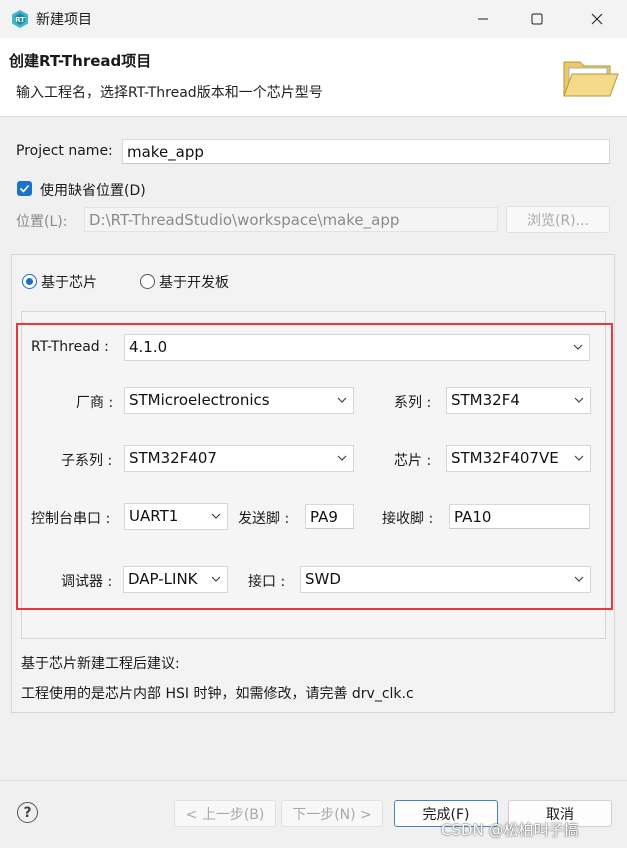  Describe the element at coordinates (80, 61) in the screenshot. I see `wizard-title: 创建RT-Thread项目` at that location.